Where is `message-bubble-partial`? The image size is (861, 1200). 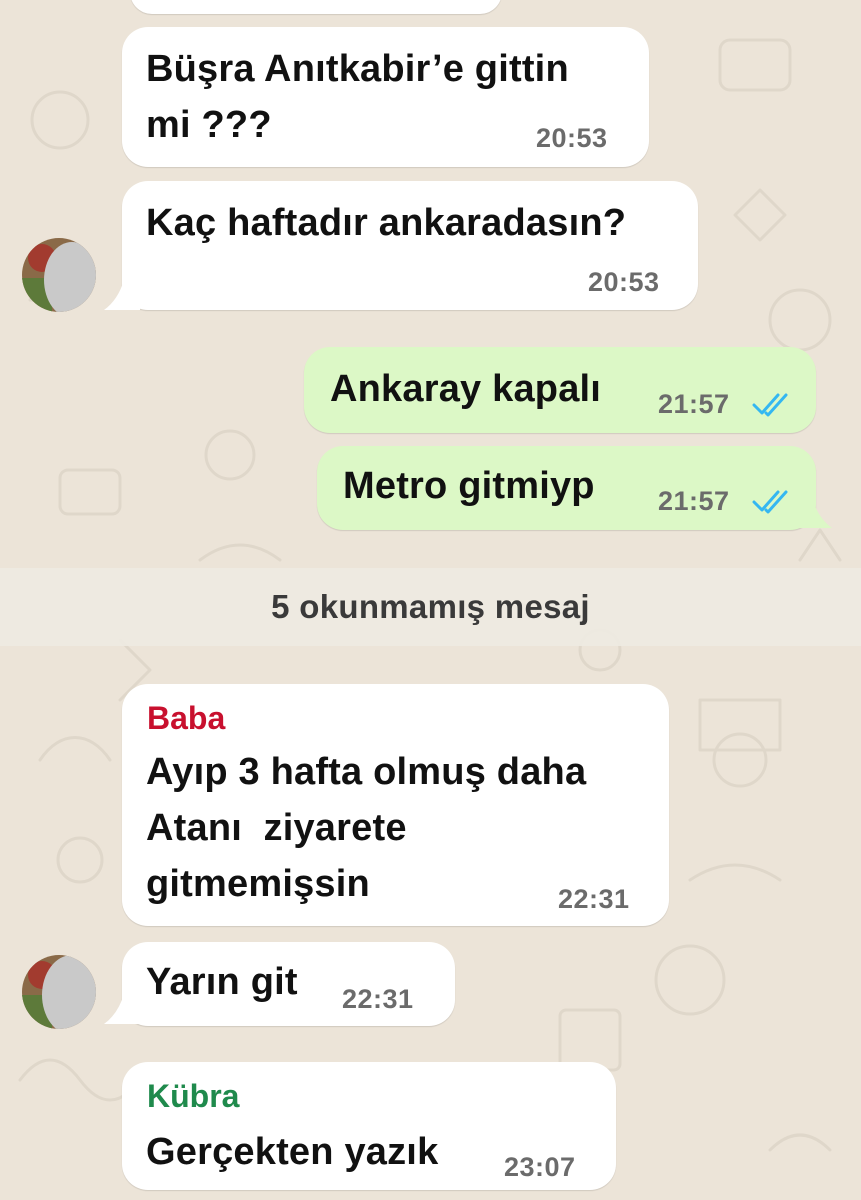 message-bubble-partial is located at coordinates (316, 7).